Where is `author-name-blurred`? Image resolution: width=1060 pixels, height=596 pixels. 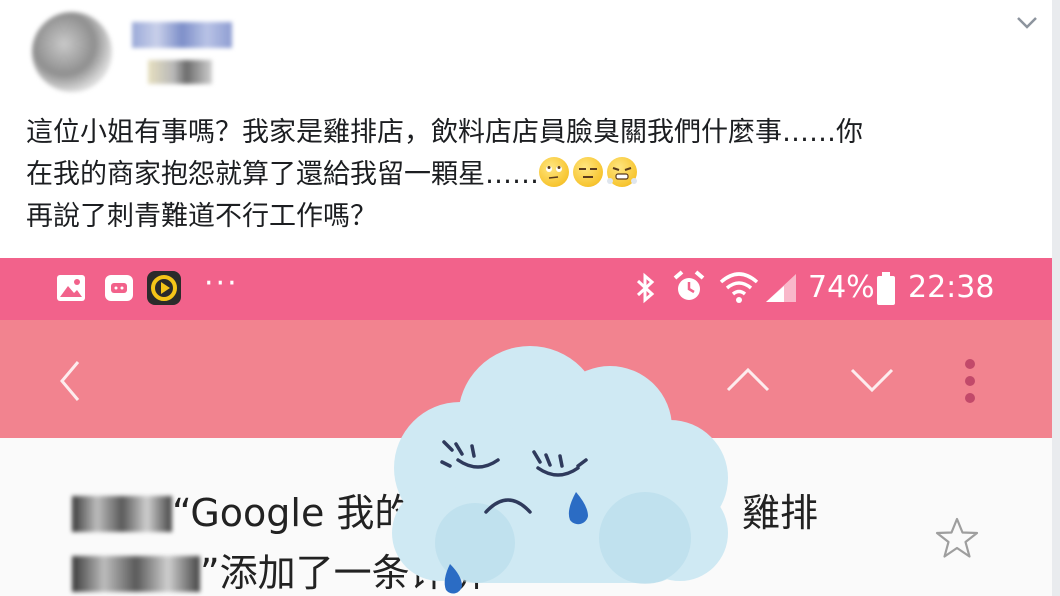 author-name-blurred is located at coordinates (182, 35).